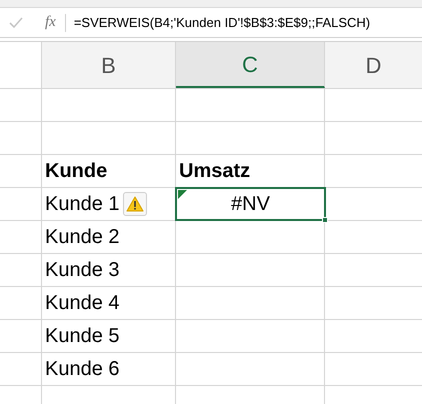 This screenshot has height=404, width=422. I want to click on function-label: fx, so click(50, 22).